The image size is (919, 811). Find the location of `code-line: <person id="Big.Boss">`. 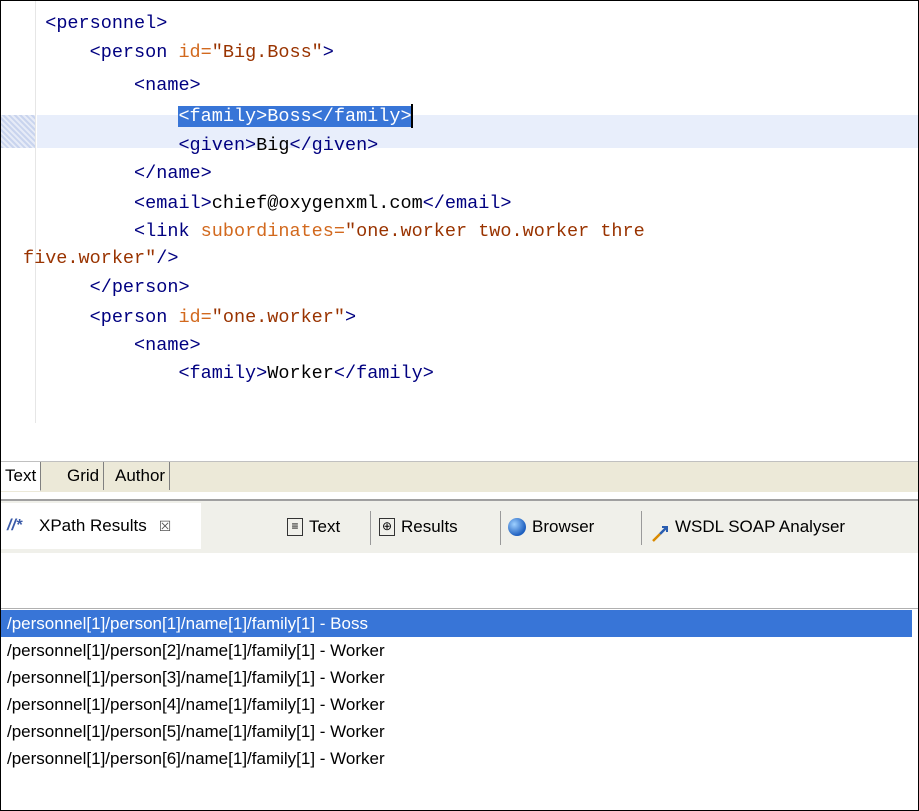

code-line: <person id="Big.Boss"> is located at coordinates (178, 53).